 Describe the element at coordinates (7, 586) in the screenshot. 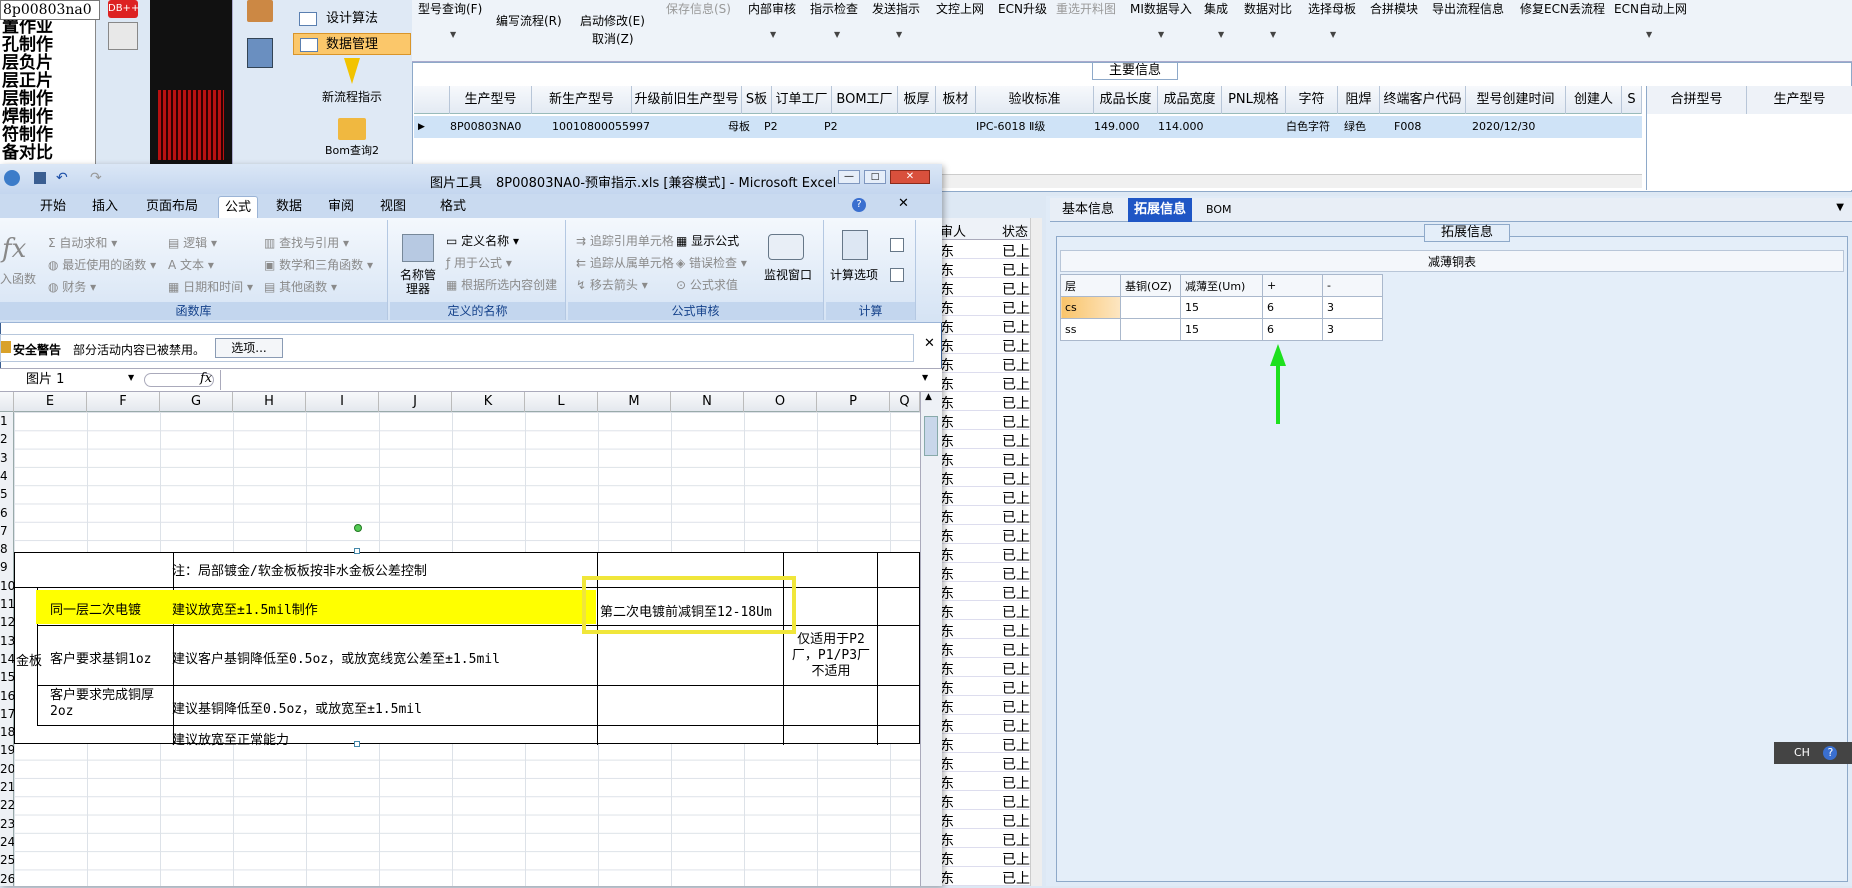

I see `row-header: 10` at that location.